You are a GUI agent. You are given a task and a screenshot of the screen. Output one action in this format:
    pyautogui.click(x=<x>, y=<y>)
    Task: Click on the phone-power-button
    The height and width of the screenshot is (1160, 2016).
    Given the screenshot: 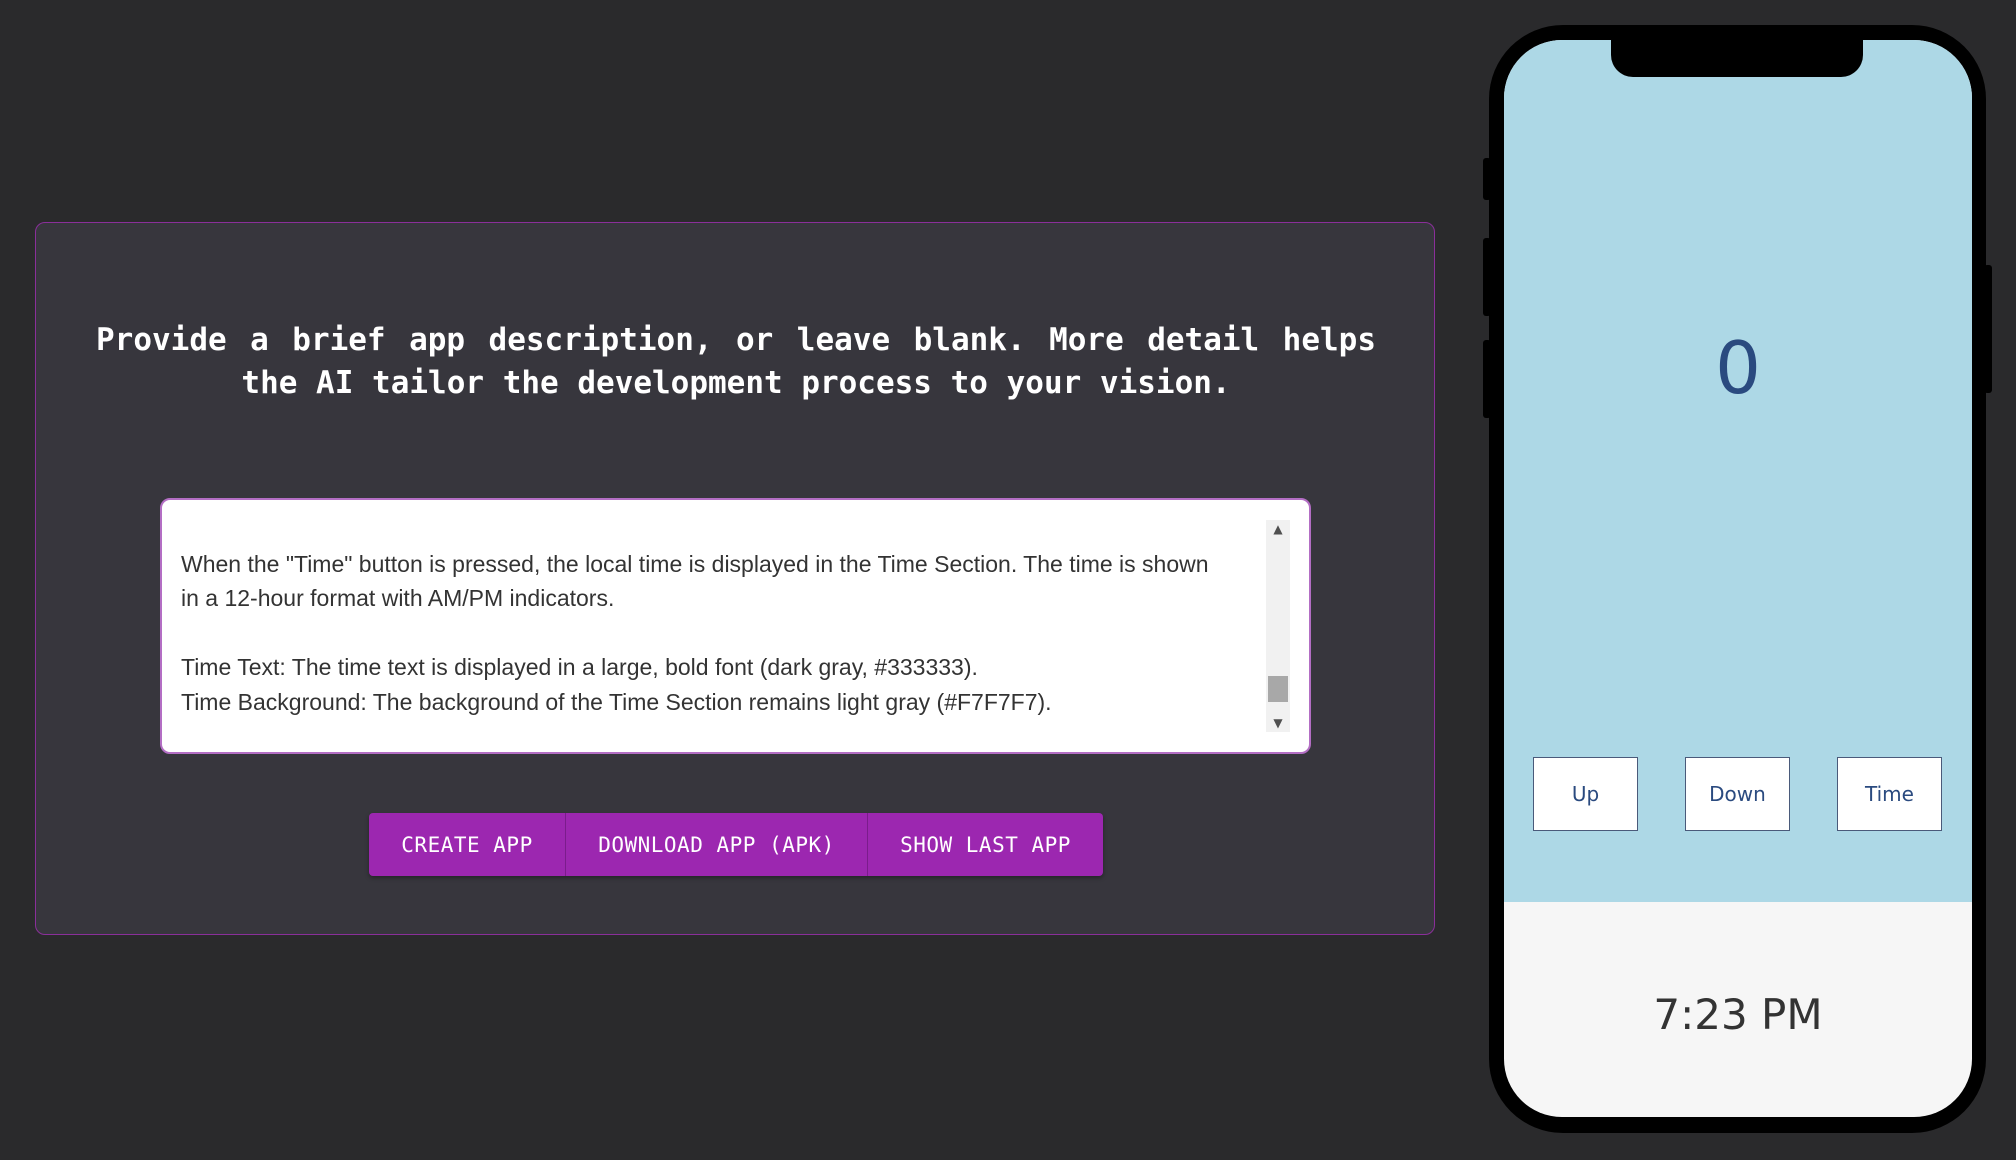 What is the action you would take?
    pyautogui.click(x=1988, y=329)
    